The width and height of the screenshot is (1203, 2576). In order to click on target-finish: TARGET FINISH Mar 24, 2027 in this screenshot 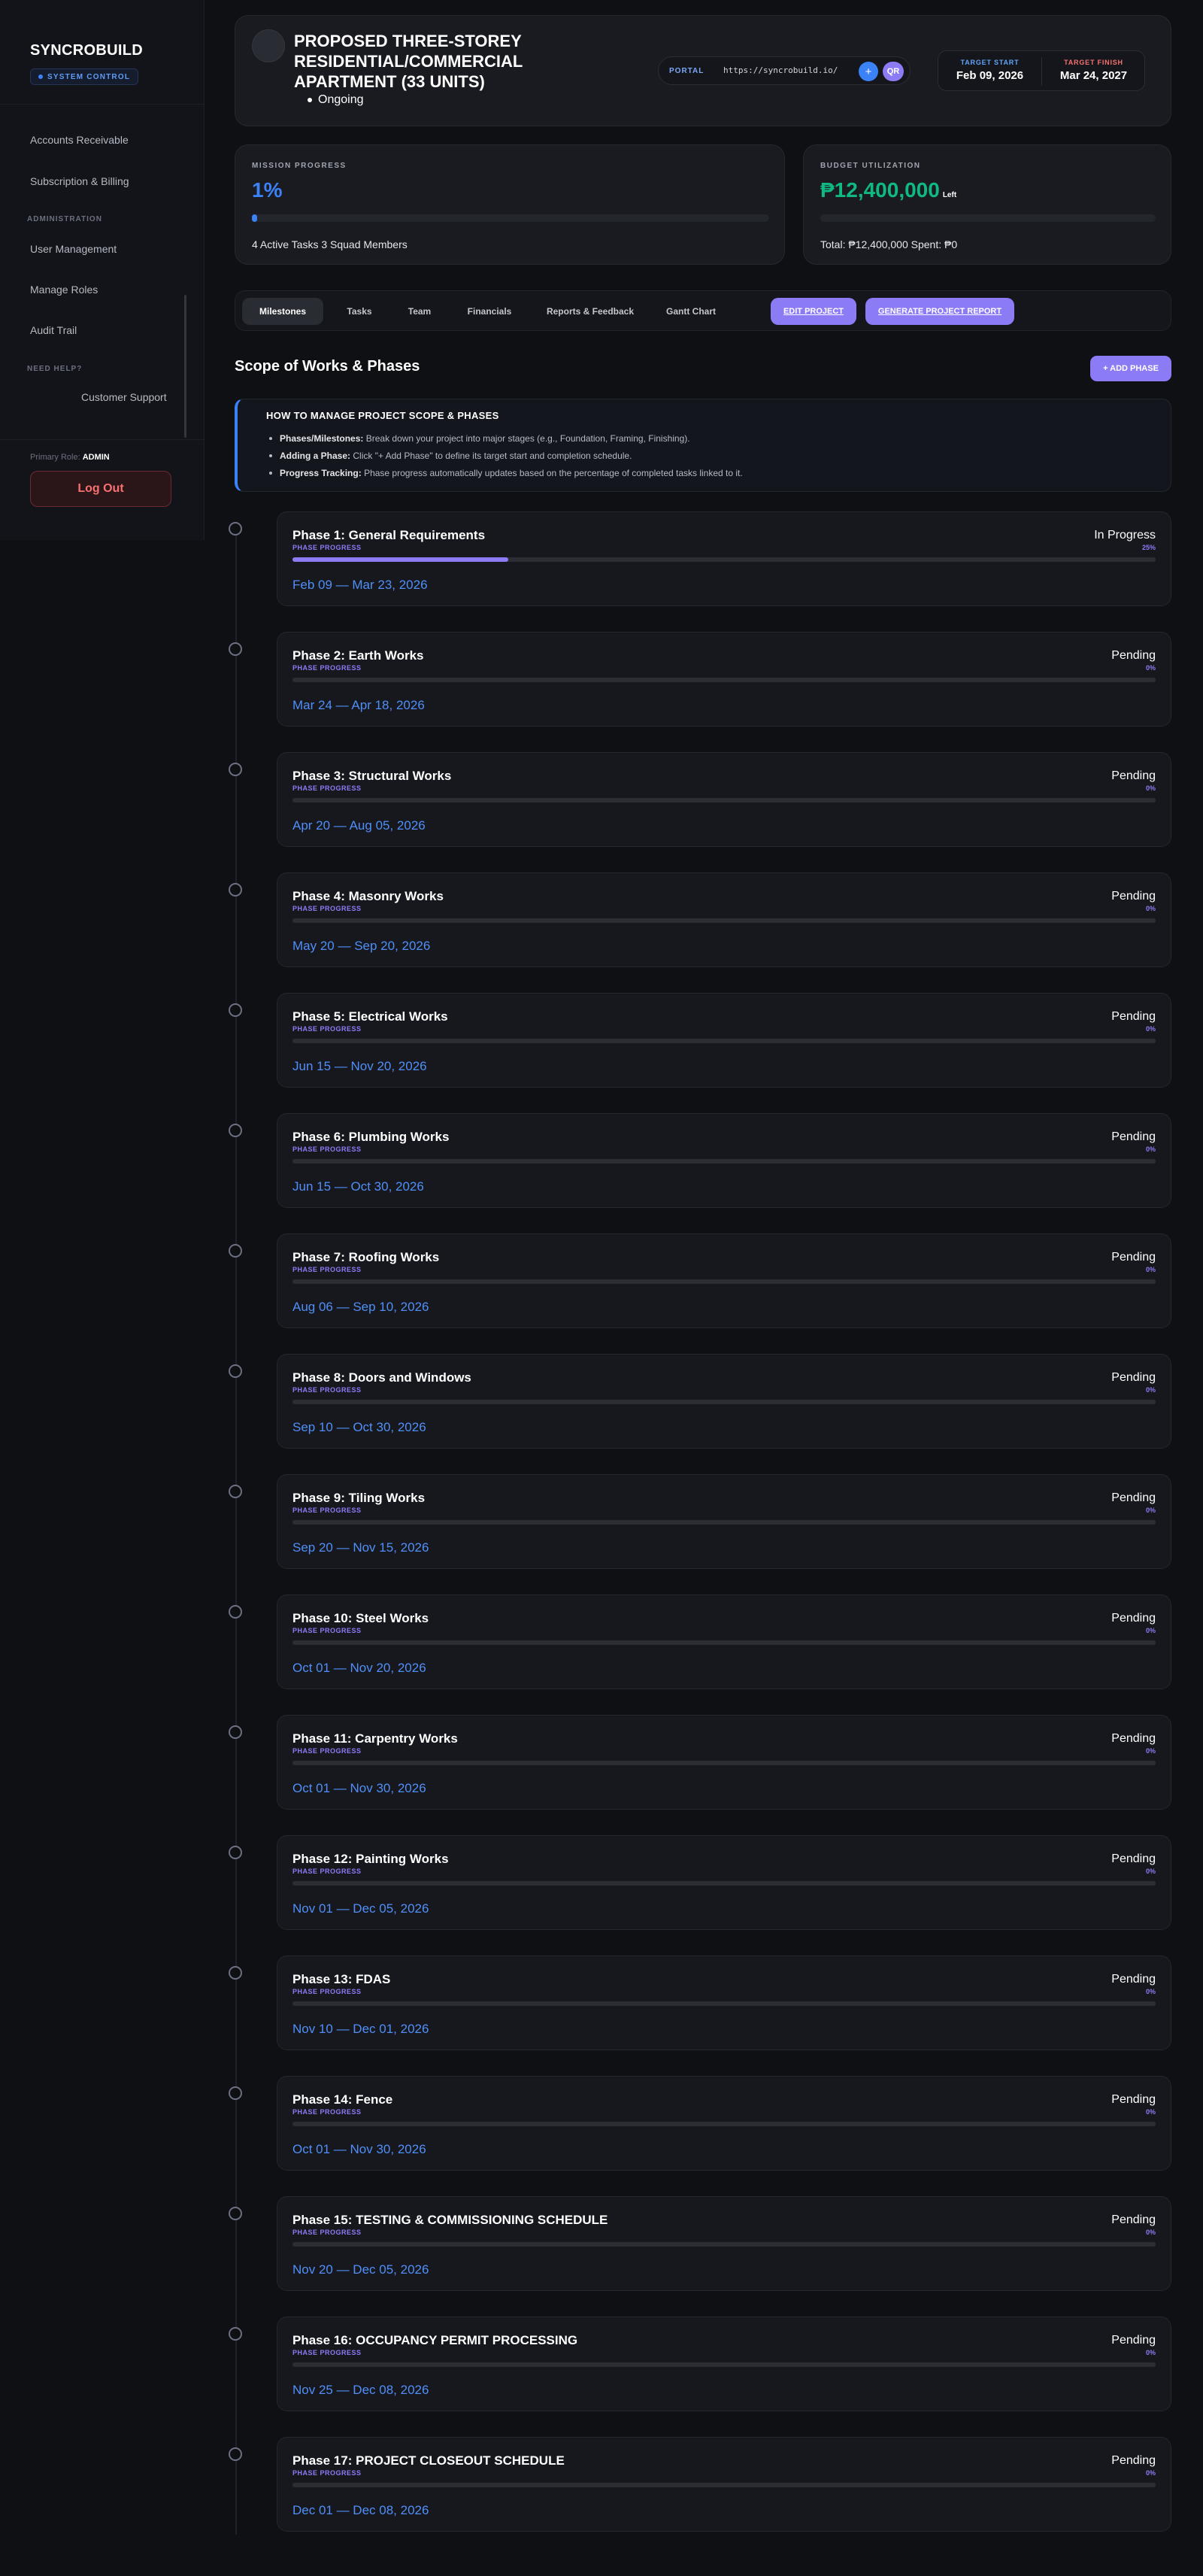, I will do `click(1093, 70)`.